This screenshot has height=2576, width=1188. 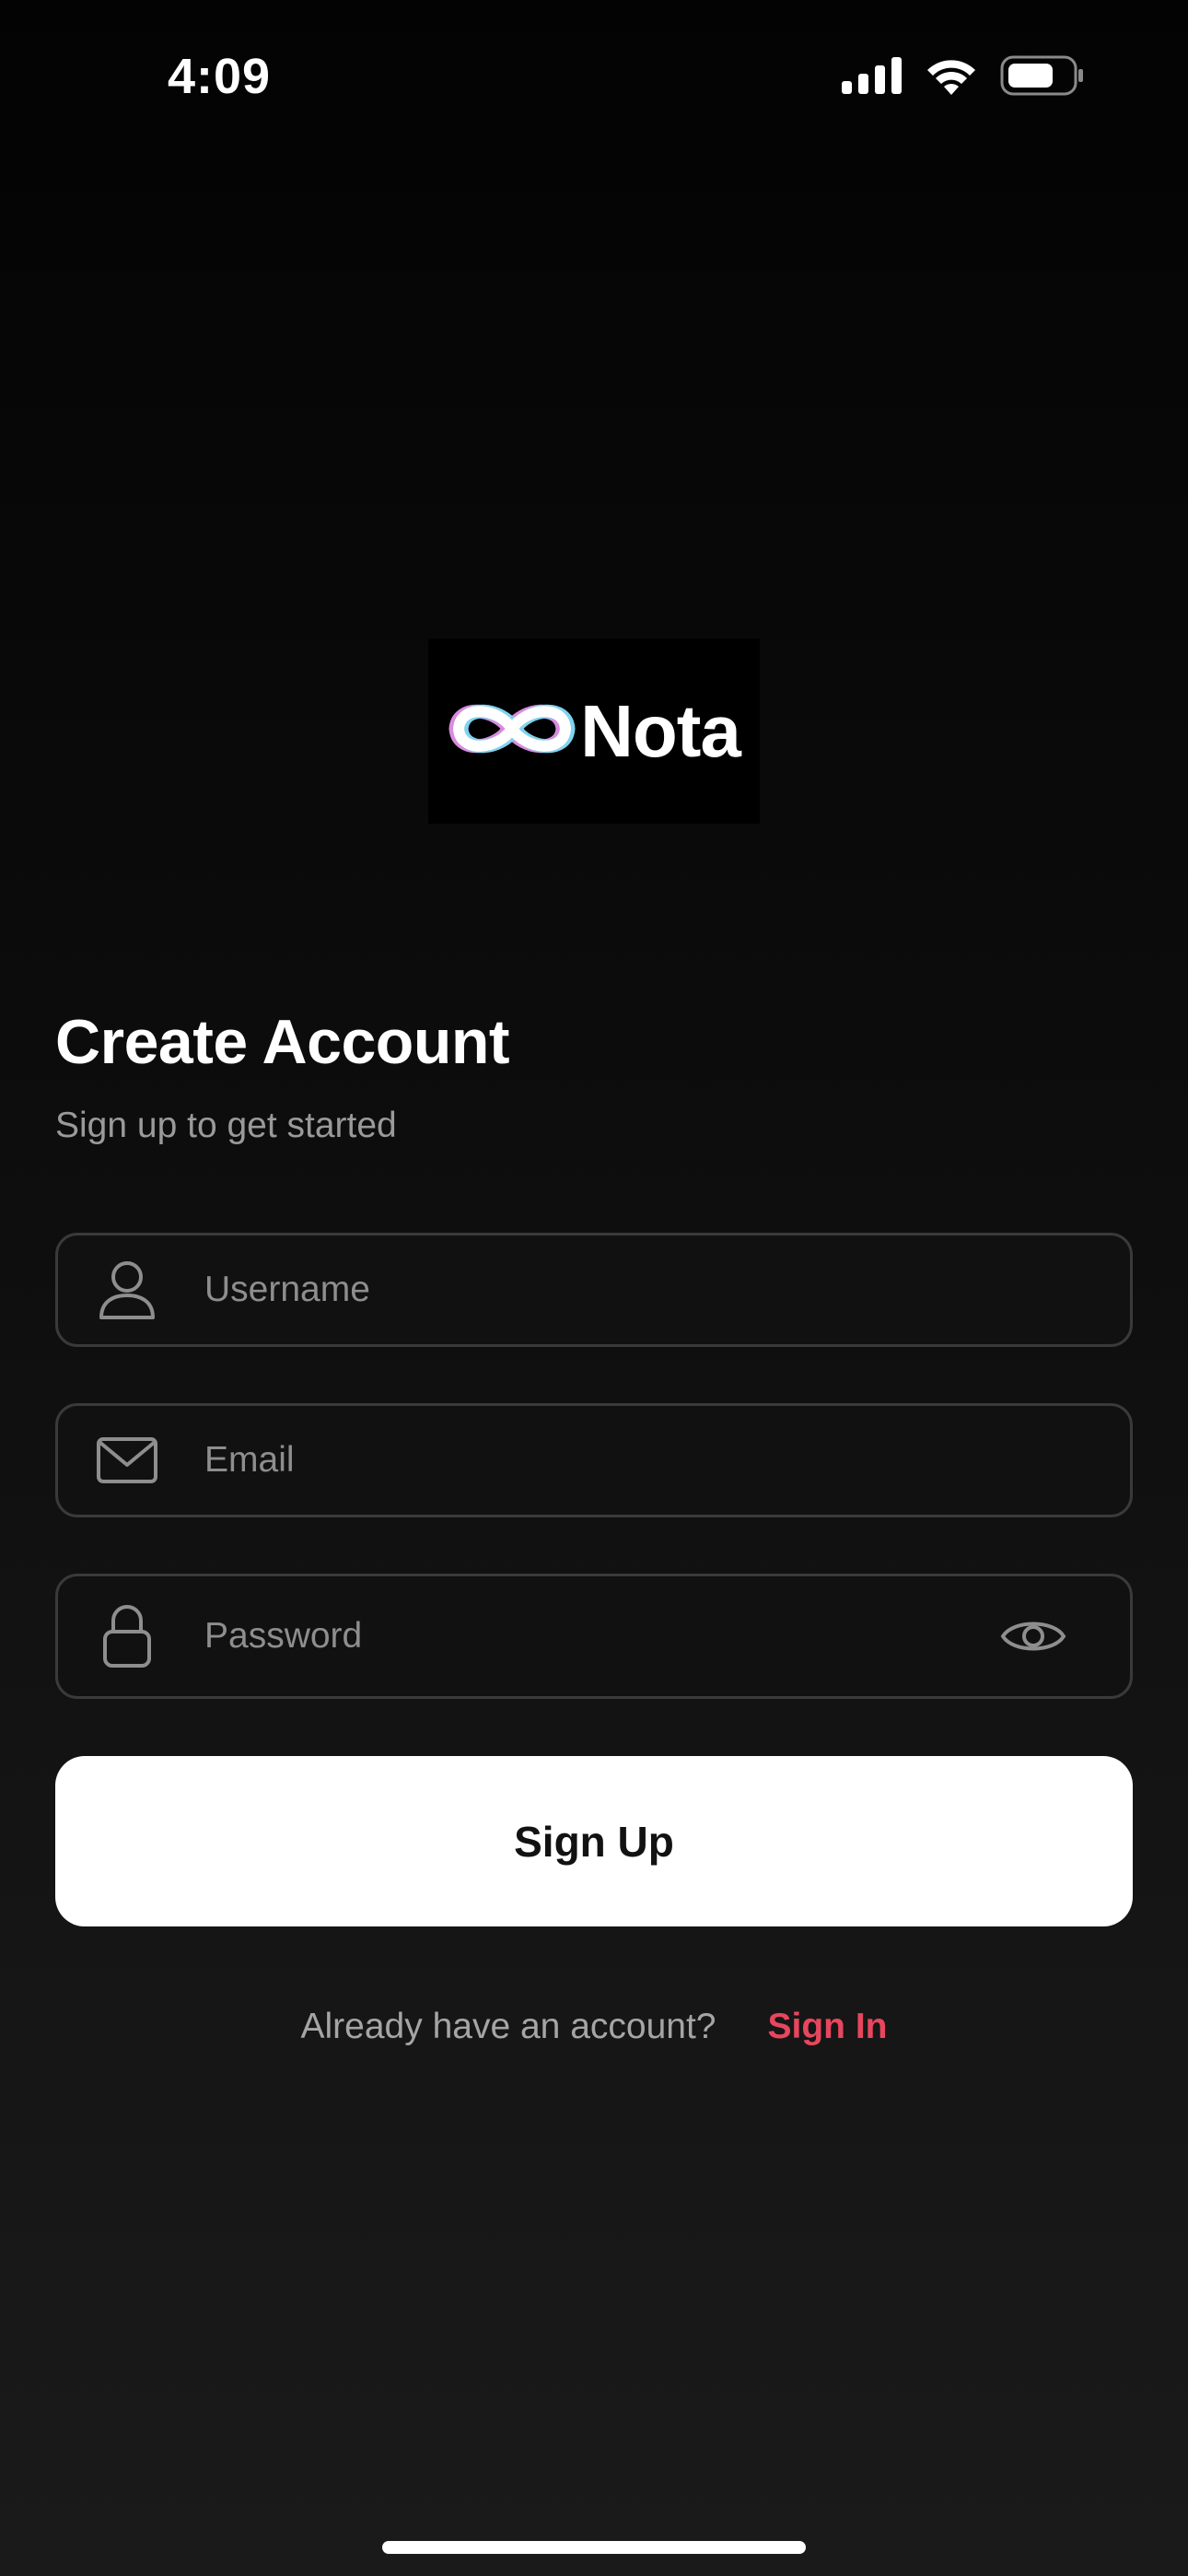 What do you see at coordinates (512, 731) in the screenshot?
I see `infinity-icon` at bounding box center [512, 731].